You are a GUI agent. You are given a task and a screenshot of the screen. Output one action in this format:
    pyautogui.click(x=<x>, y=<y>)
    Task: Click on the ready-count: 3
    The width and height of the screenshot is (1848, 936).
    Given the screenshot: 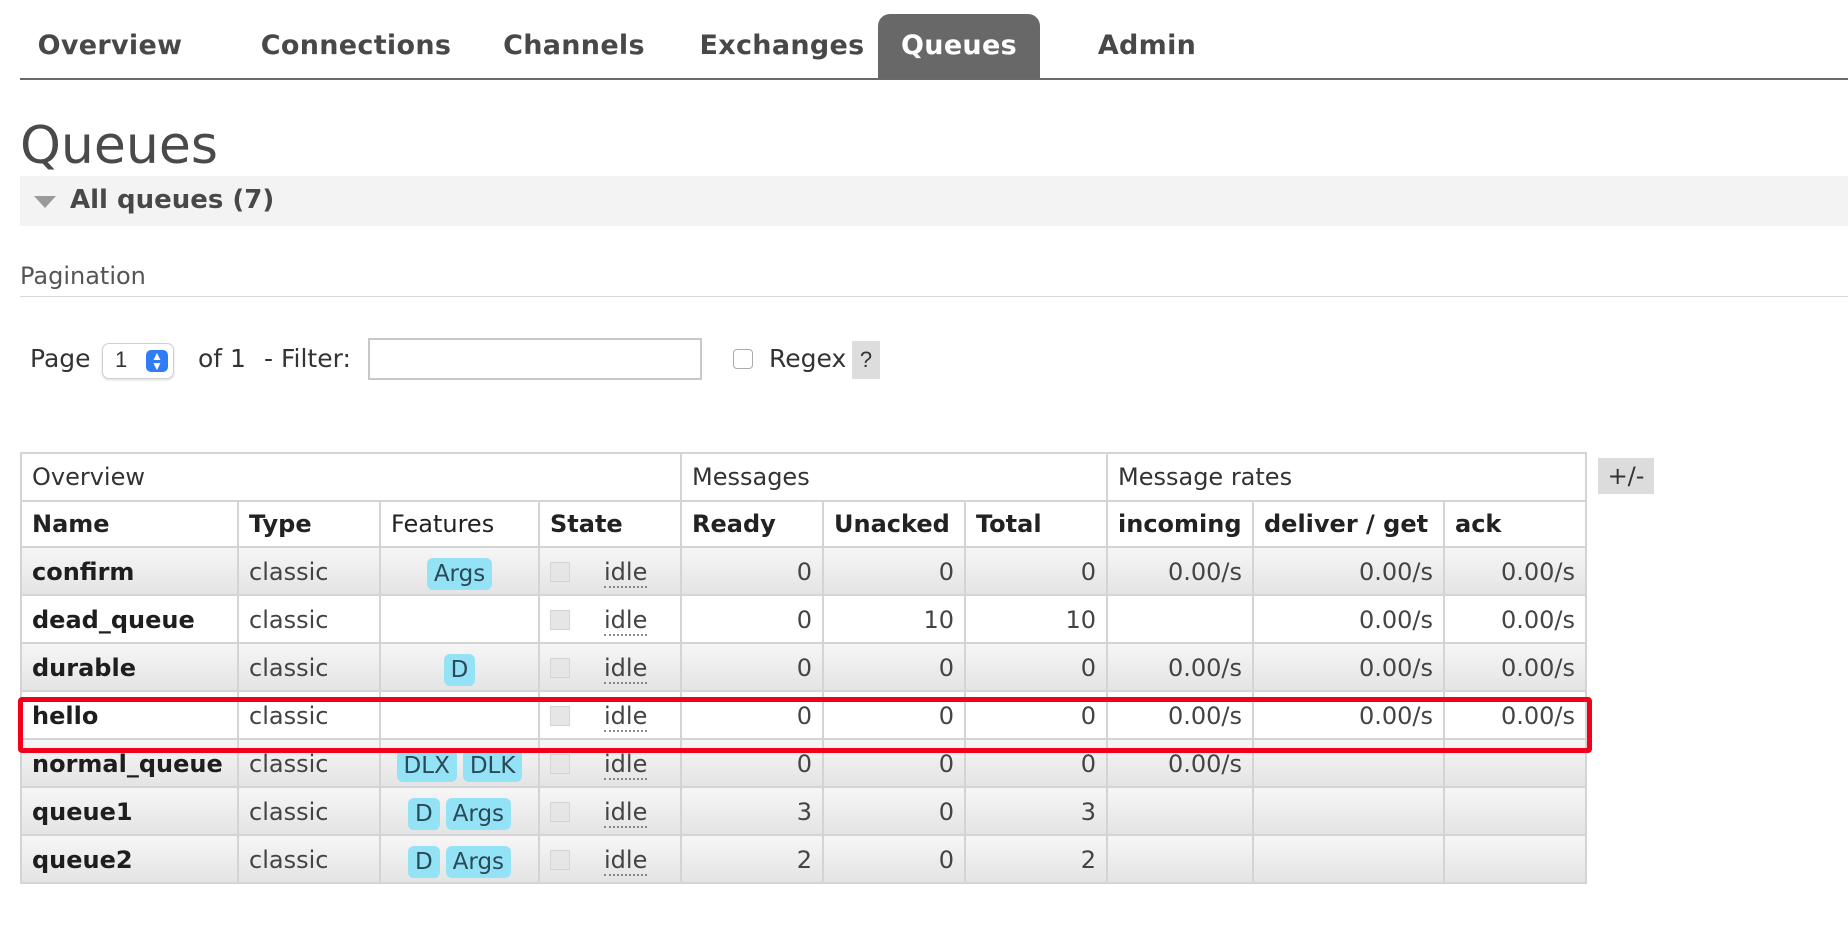 What is the action you would take?
    pyautogui.click(x=752, y=811)
    